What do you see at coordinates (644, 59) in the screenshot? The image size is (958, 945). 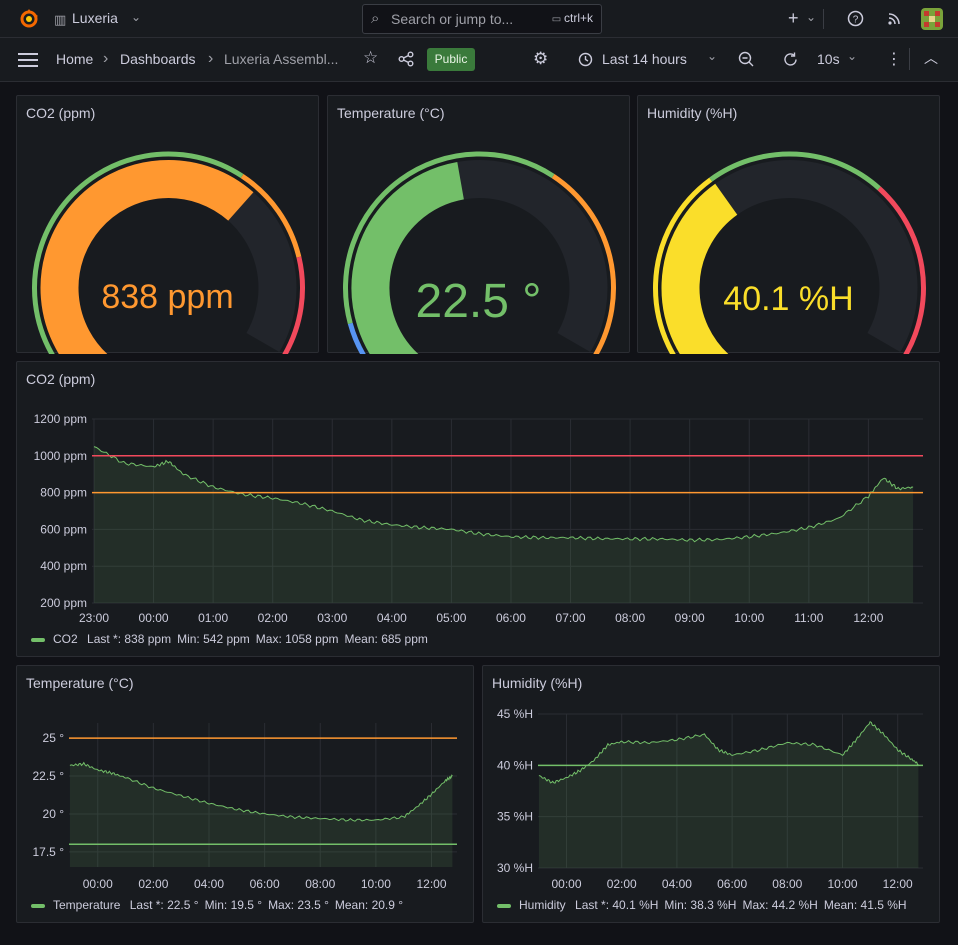 I see `time-range-picker: Last 14 hours` at bounding box center [644, 59].